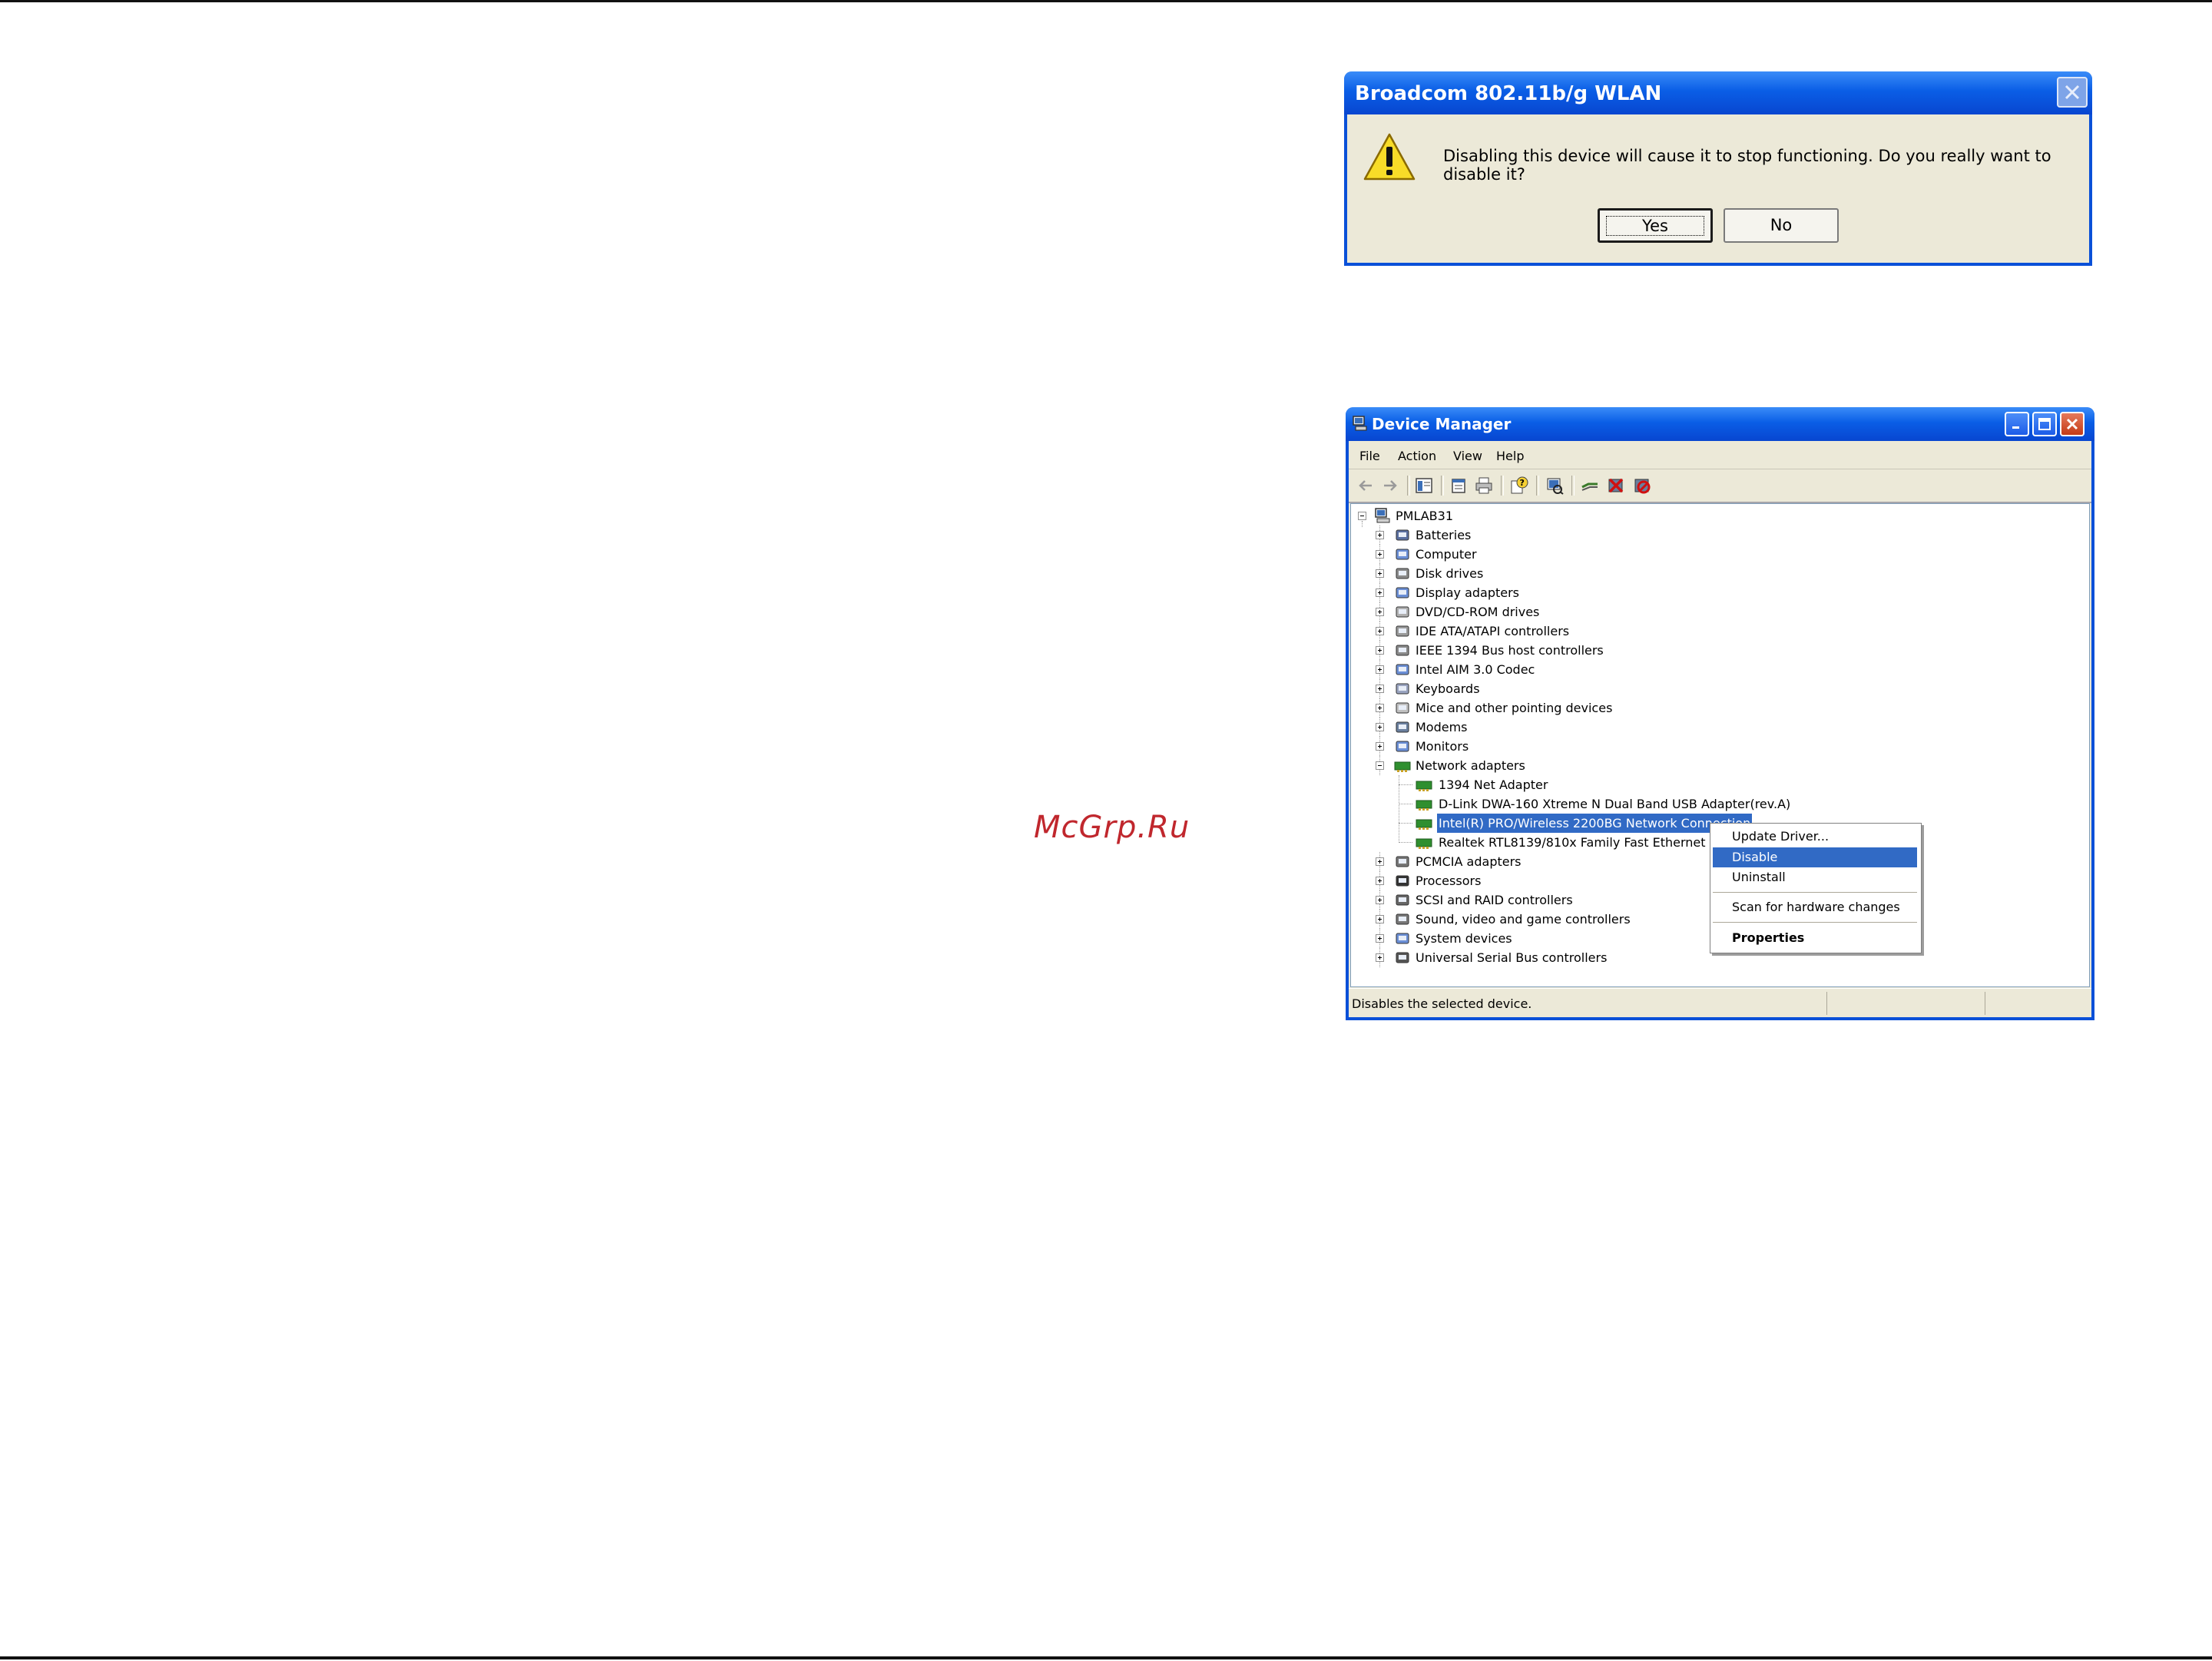  I want to click on forward-arrow-icon, so click(1390, 485).